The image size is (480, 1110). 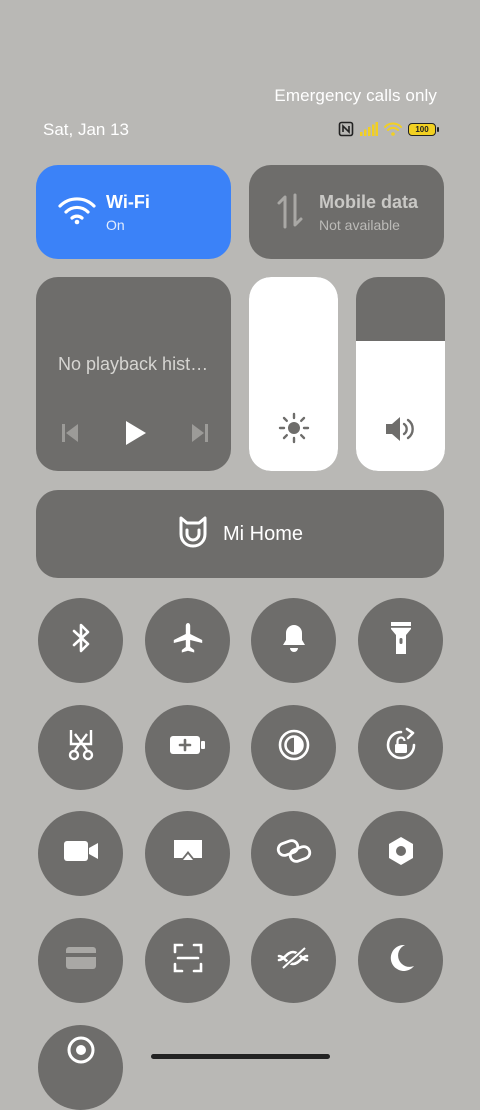 I want to click on link-icon, so click(x=294, y=853).